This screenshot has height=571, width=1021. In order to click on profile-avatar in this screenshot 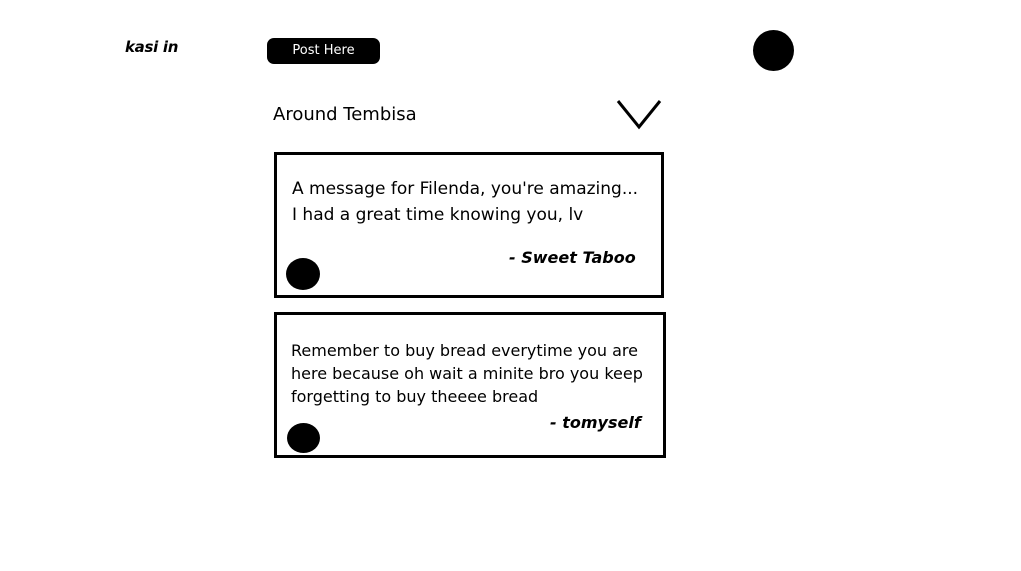, I will do `click(773, 50)`.